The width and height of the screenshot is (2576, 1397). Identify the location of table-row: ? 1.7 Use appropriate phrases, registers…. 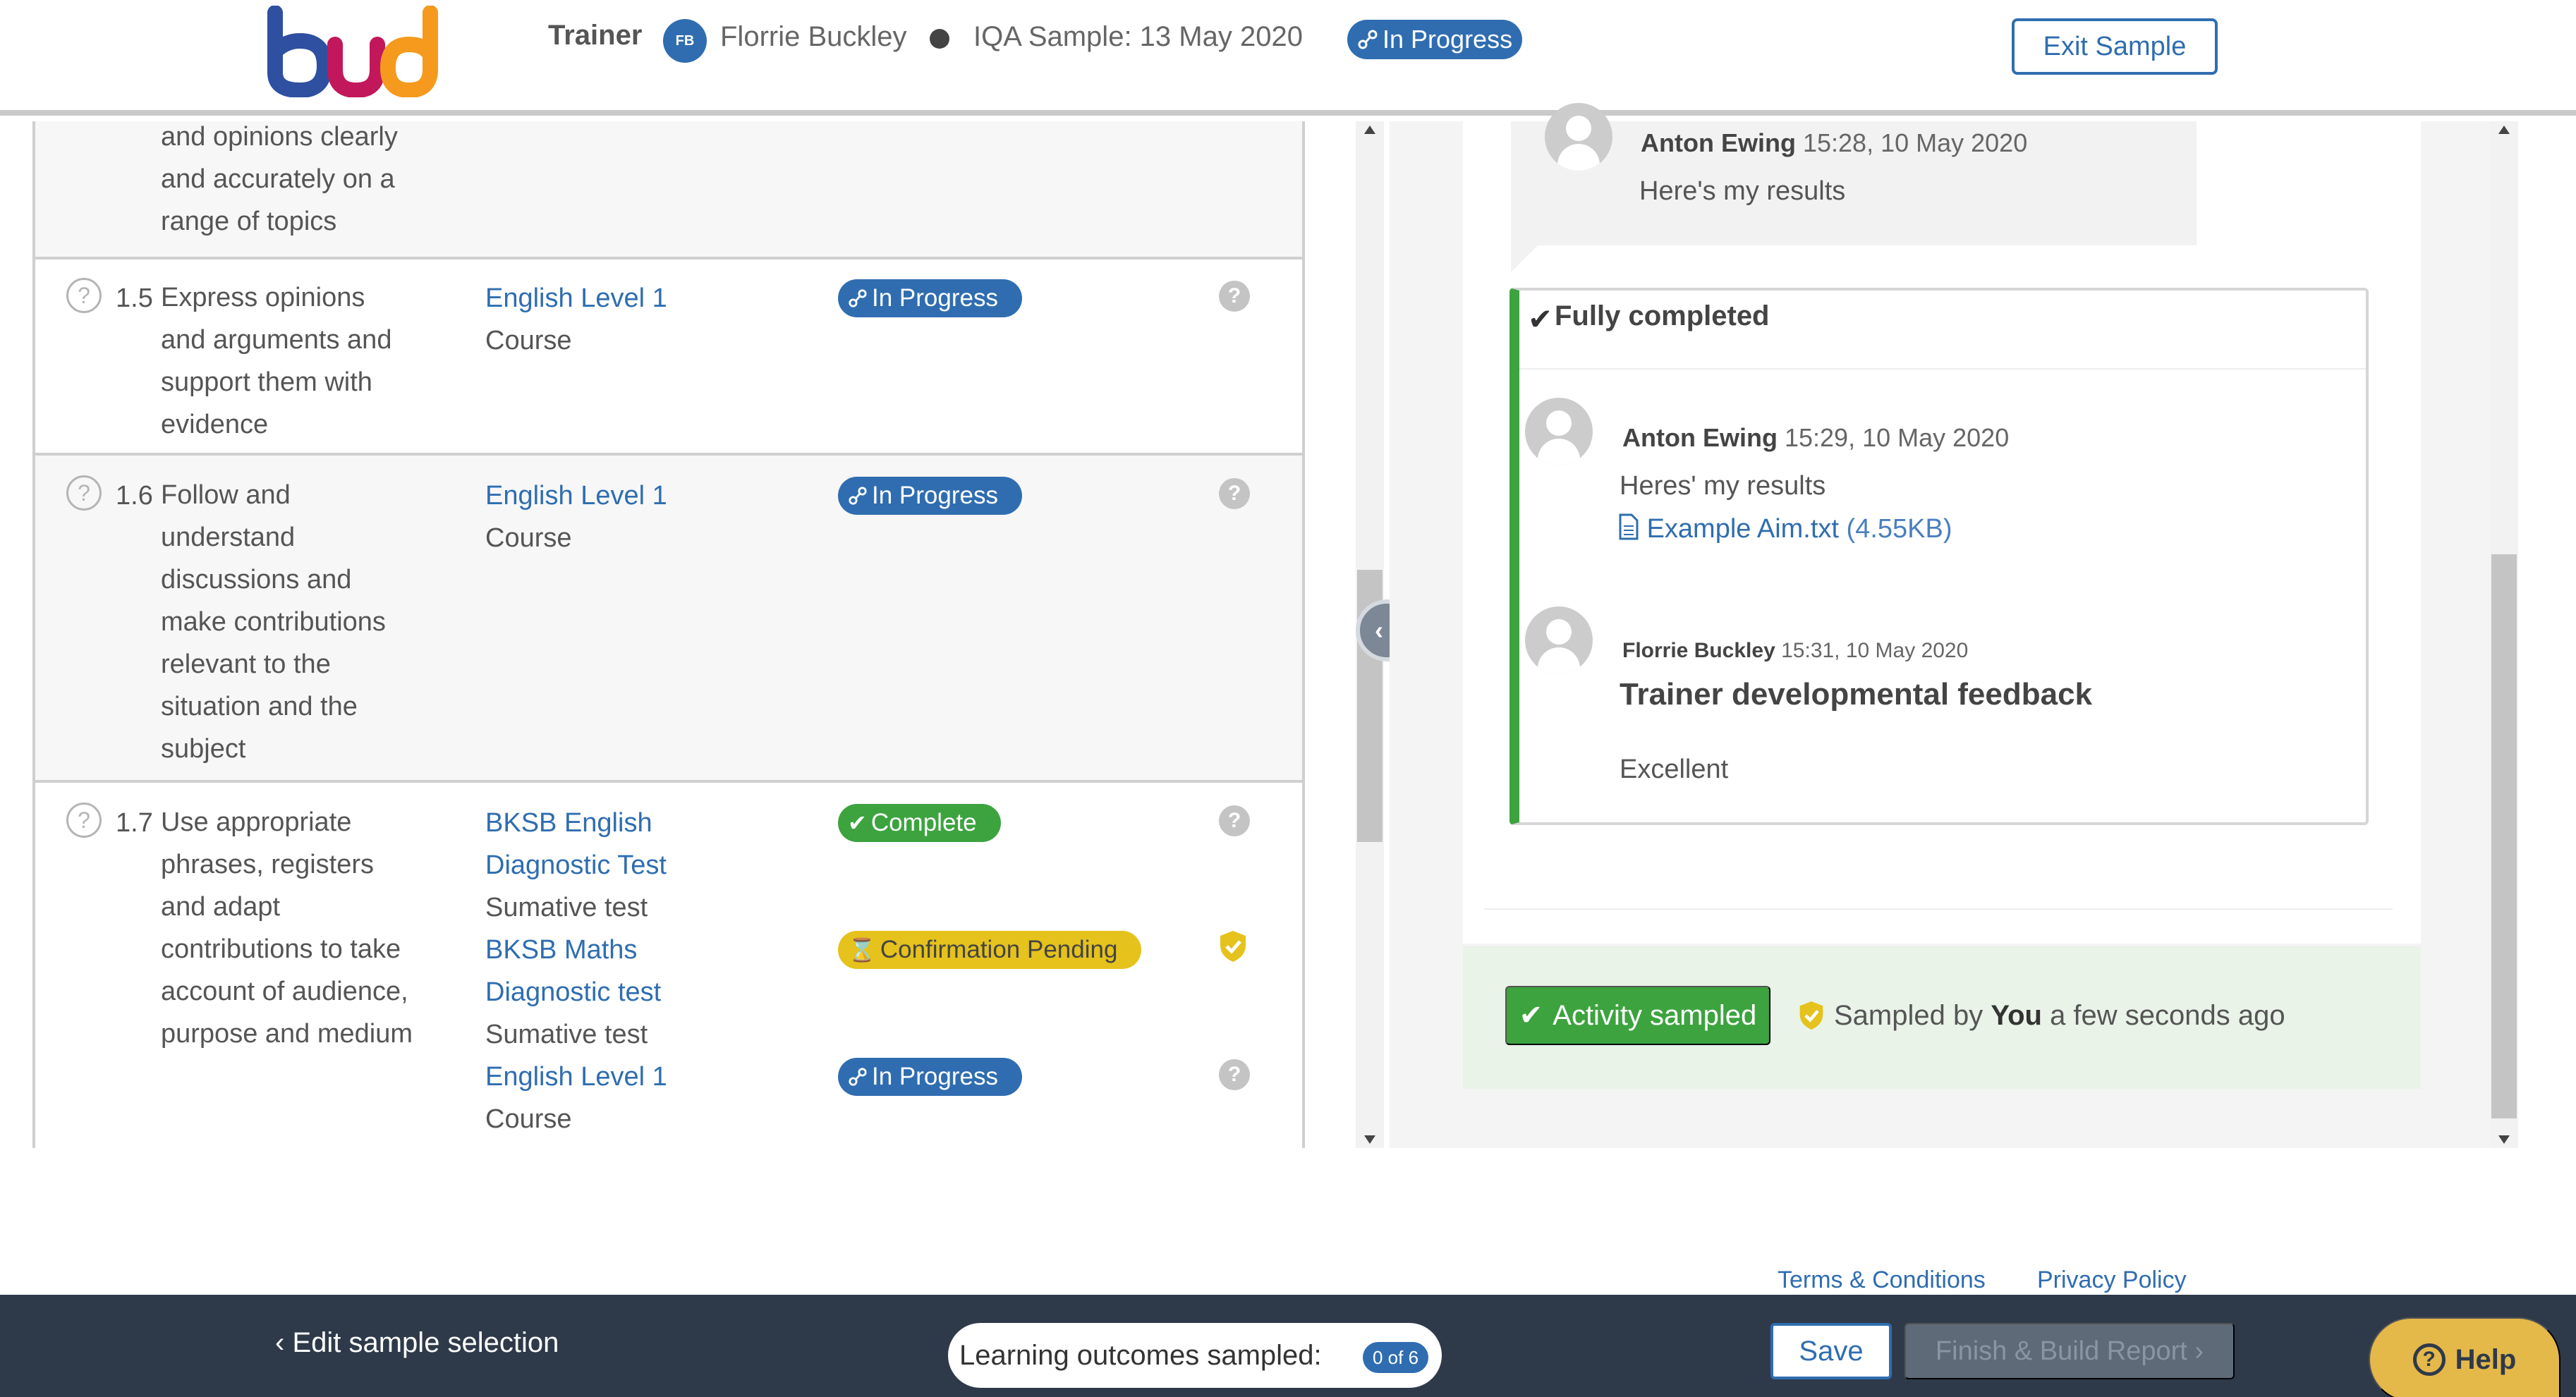
(668, 966).